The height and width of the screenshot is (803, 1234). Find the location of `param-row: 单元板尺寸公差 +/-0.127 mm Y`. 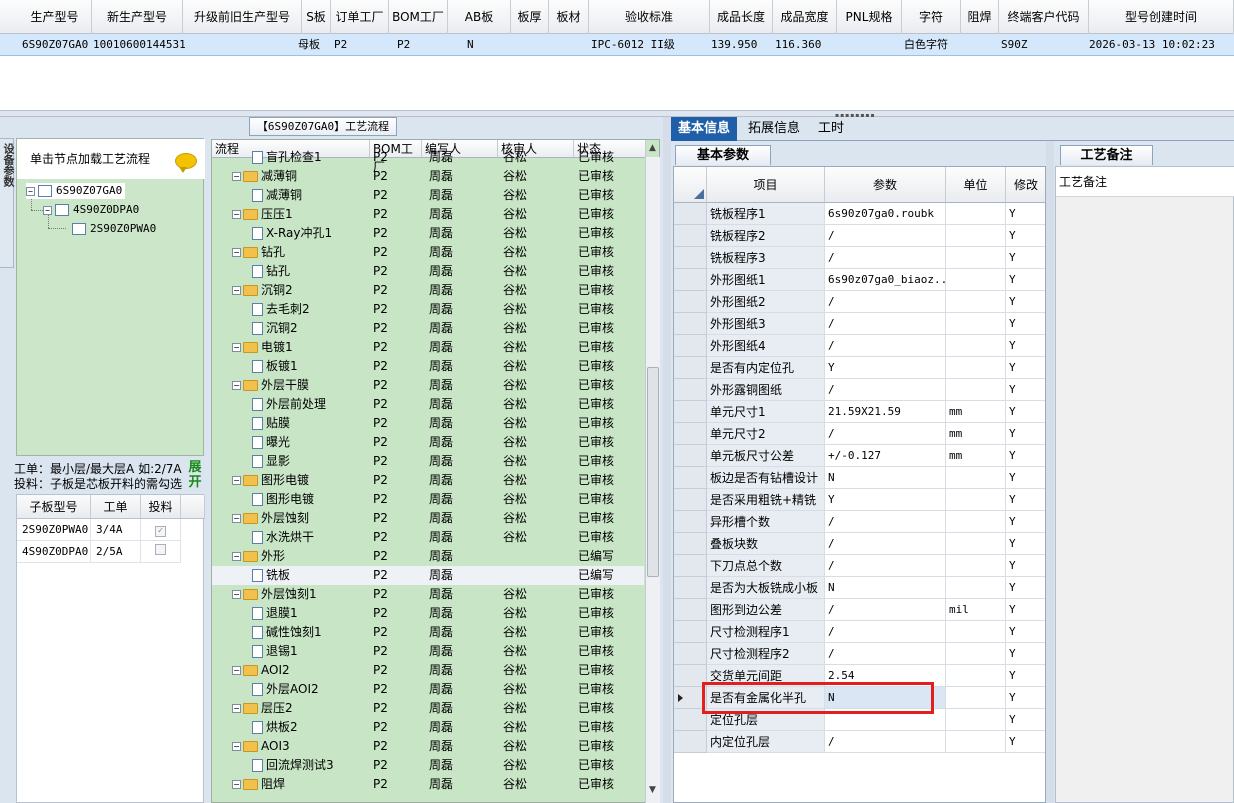

param-row: 单元板尺寸公差 +/-0.127 mm Y is located at coordinates (859, 456).